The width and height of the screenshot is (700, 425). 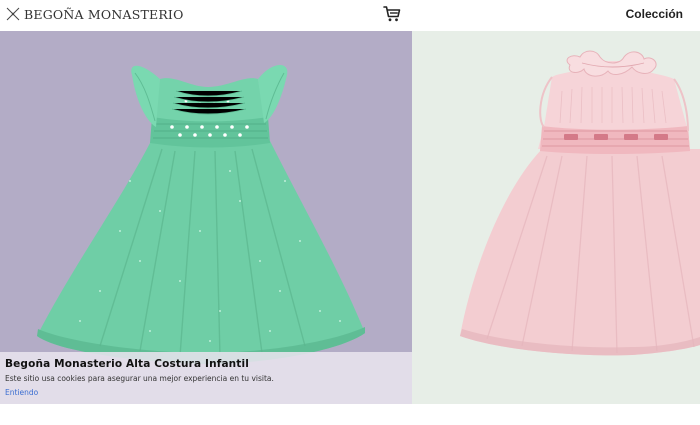 What do you see at coordinates (350, 15) in the screenshot?
I see `site-header: BEGOÑA MONASTERIO Colección` at bounding box center [350, 15].